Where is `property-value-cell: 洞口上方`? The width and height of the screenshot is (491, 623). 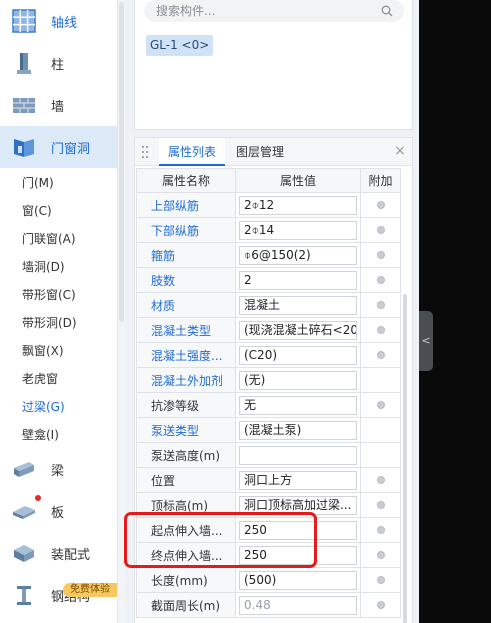
property-value-cell: 洞口上方 is located at coordinates (298, 480).